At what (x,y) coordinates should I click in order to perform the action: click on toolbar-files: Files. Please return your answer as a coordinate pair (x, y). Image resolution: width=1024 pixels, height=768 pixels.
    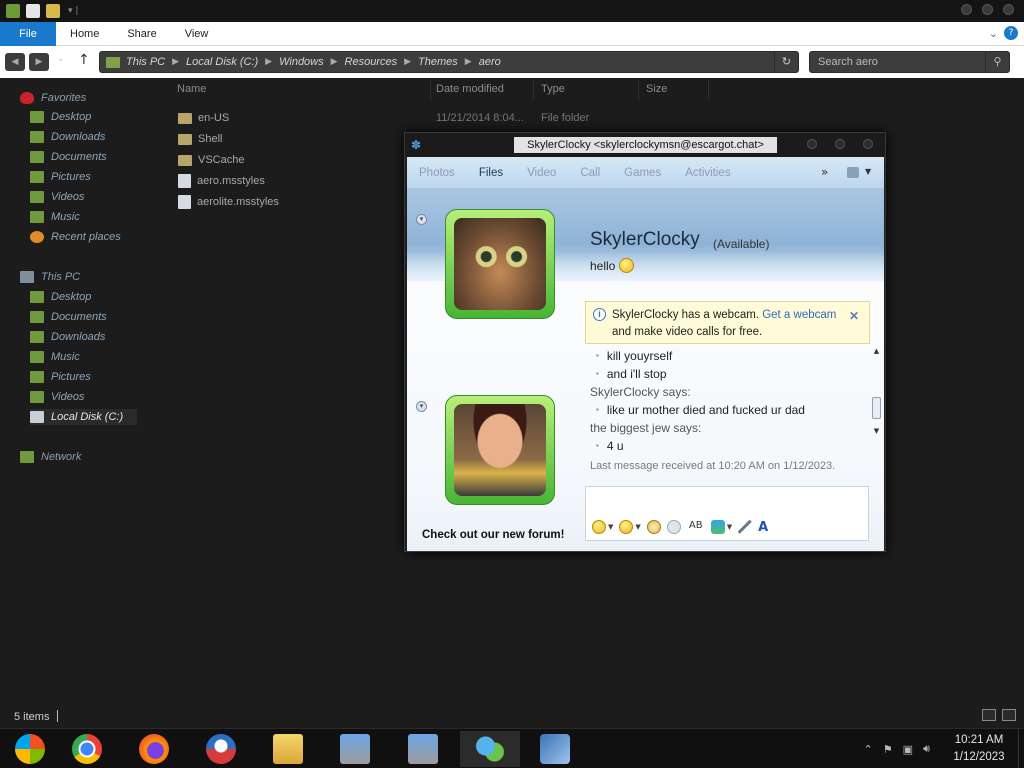
    Looking at the image, I should click on (491, 173).